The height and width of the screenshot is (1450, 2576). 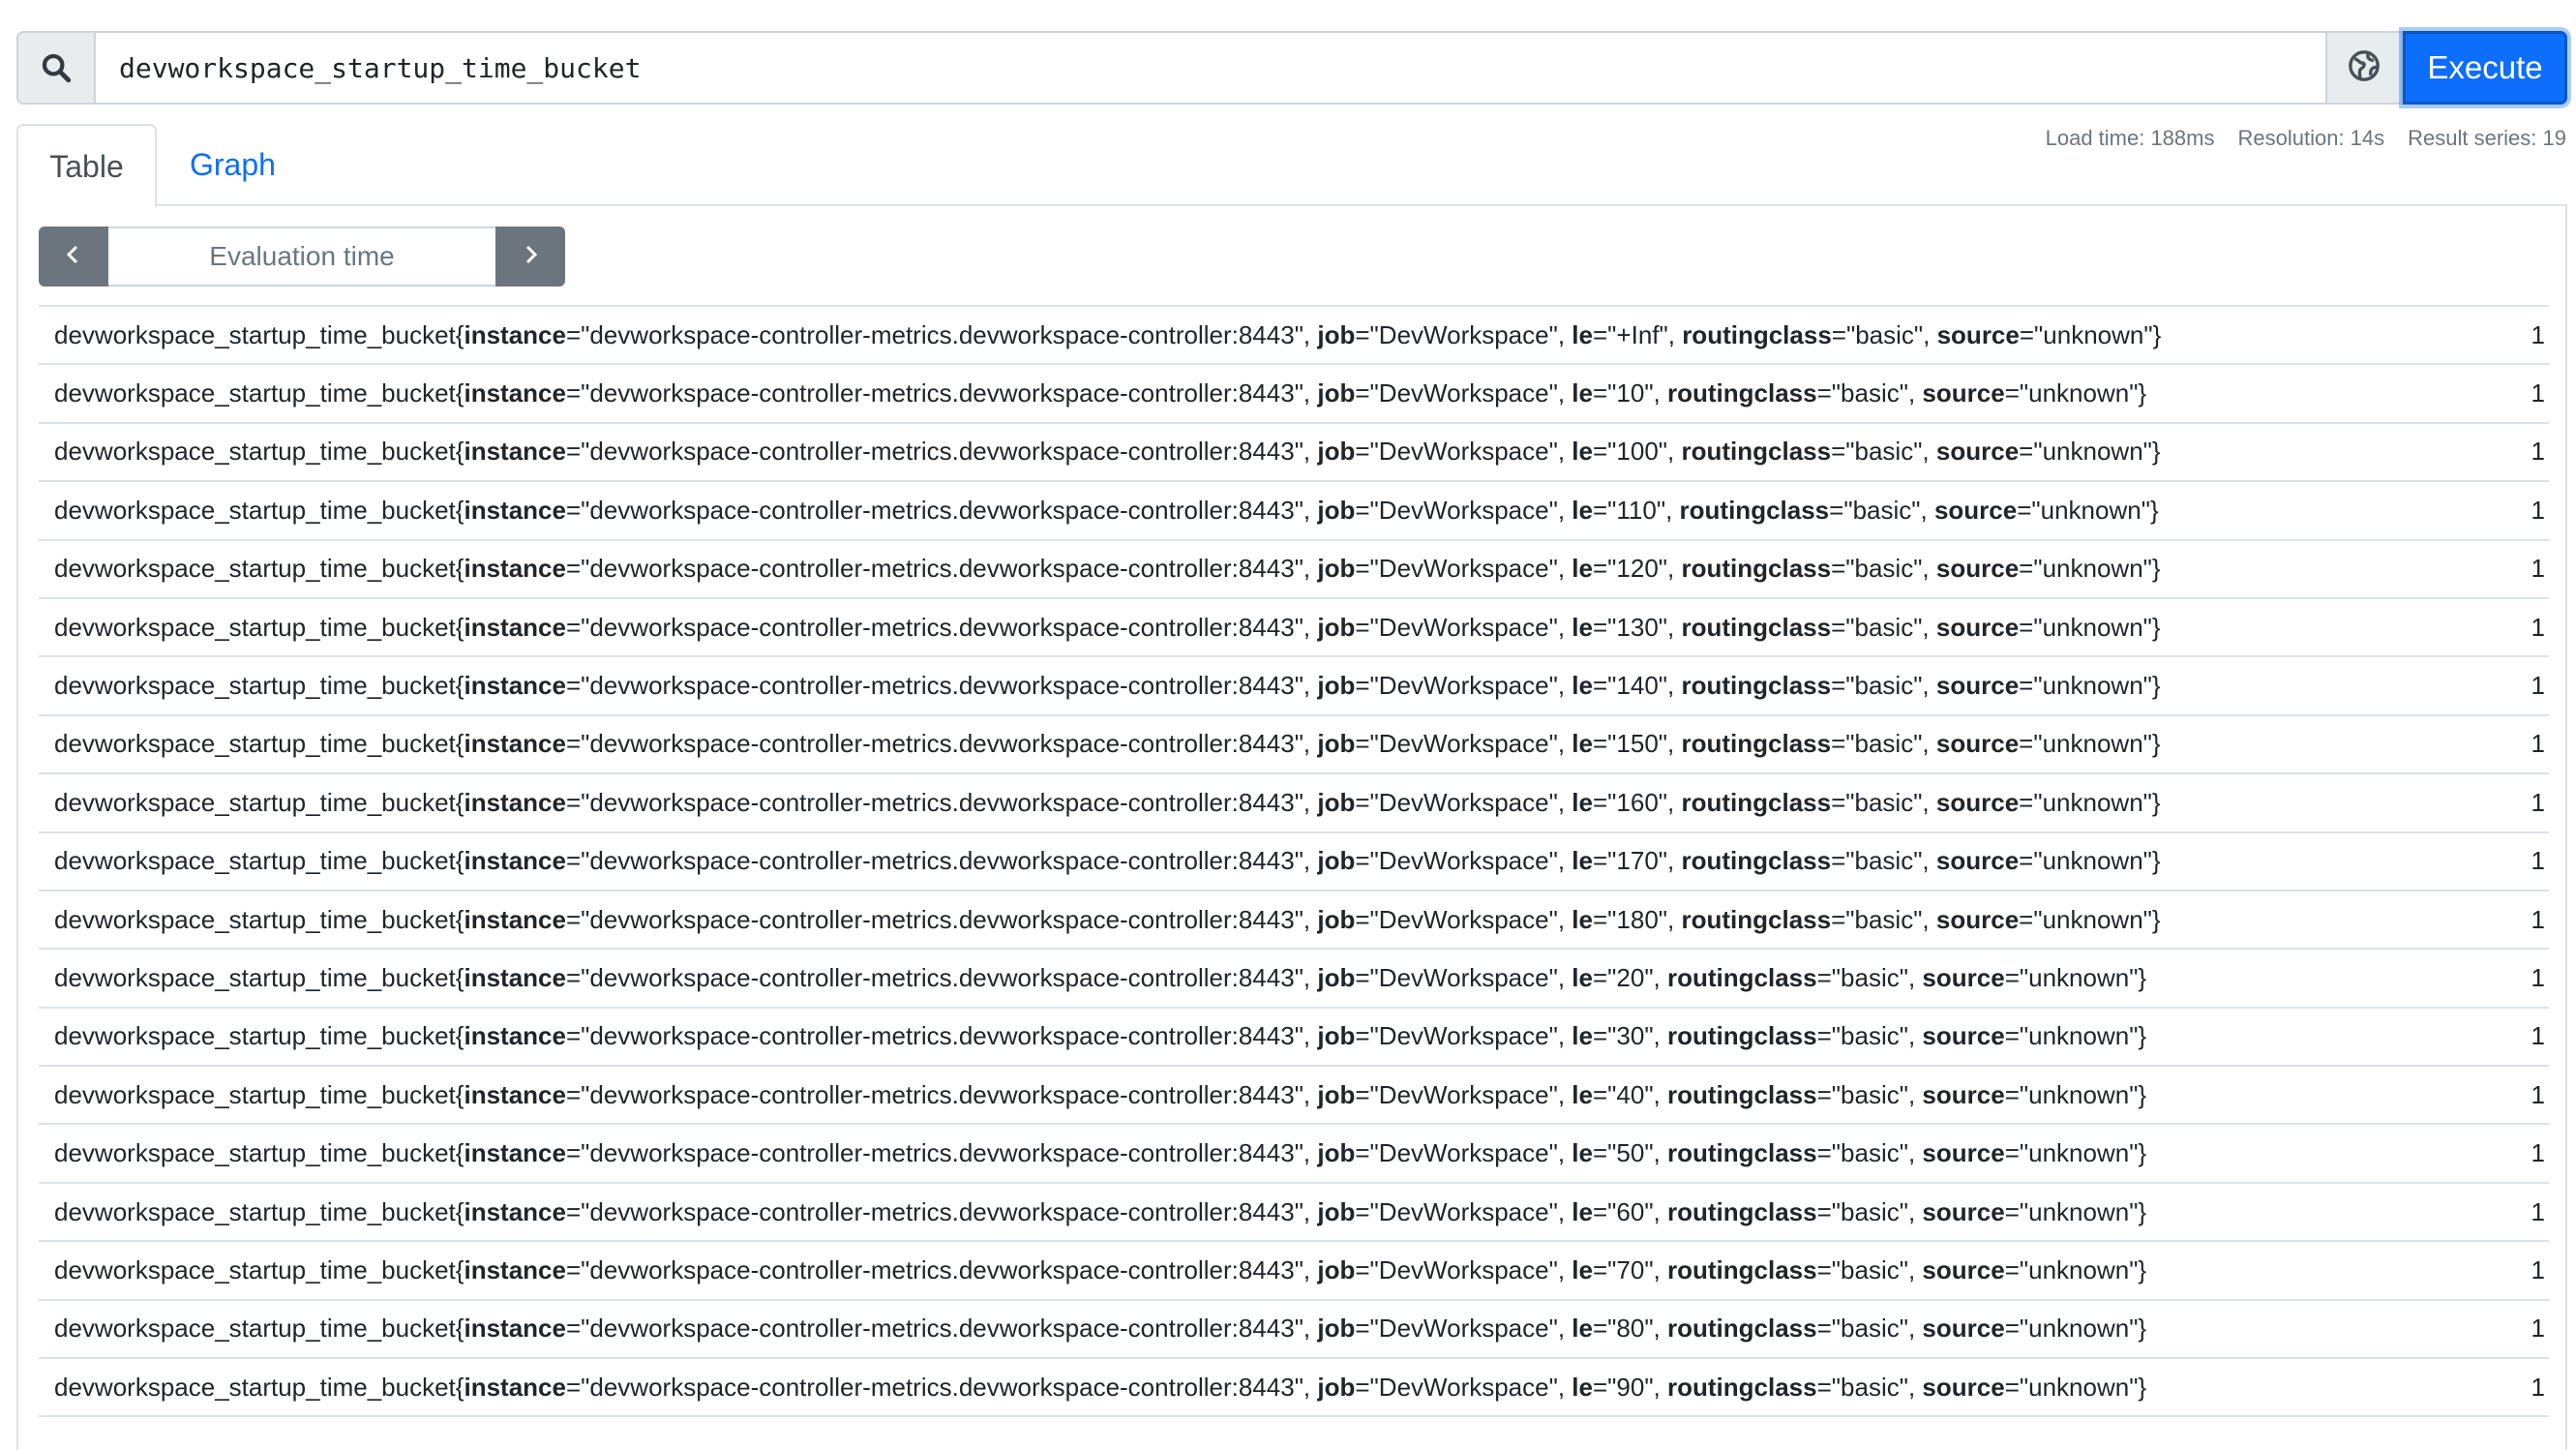 What do you see at coordinates (233, 164) in the screenshot?
I see `tab-graph: Graph` at bounding box center [233, 164].